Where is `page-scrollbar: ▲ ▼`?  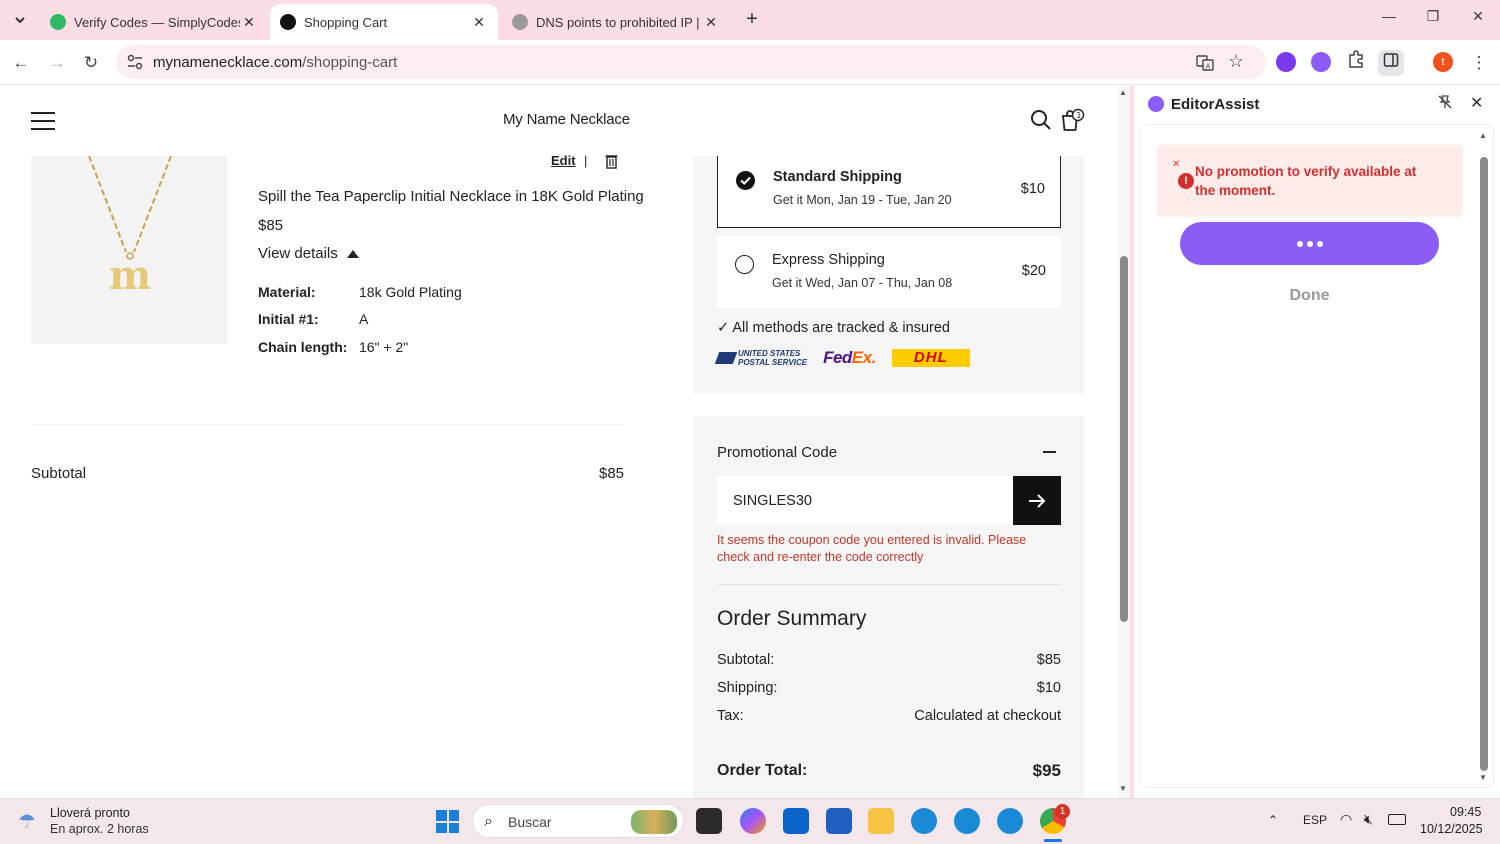 page-scrollbar: ▲ ▼ is located at coordinates (1124, 442).